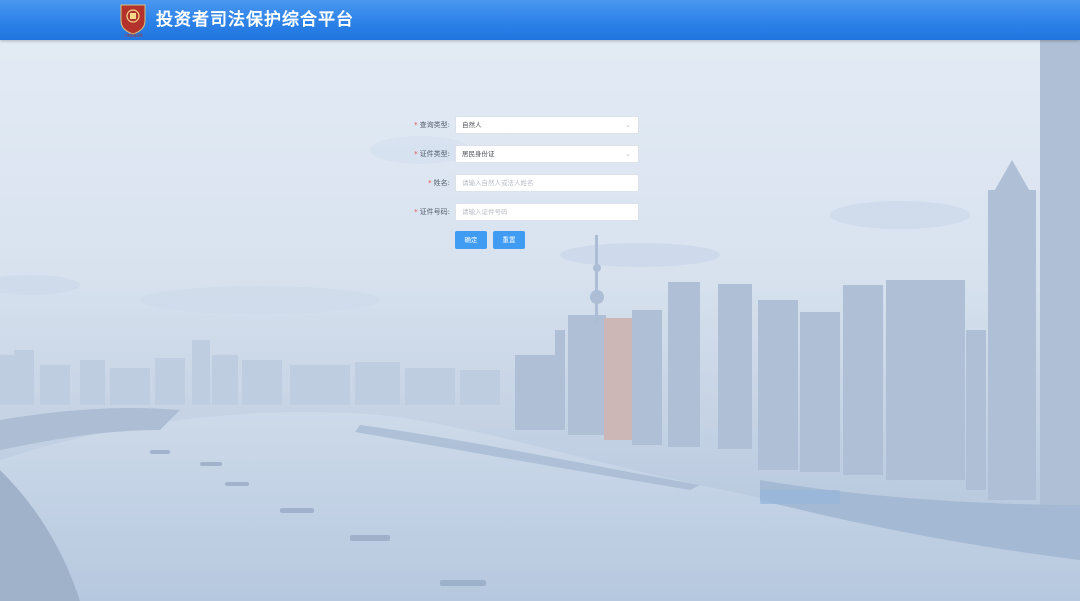 The height and width of the screenshot is (601, 1080). Describe the element at coordinates (133, 21) in the screenshot. I see `court-emblem-icon: 上海金融法院` at that location.